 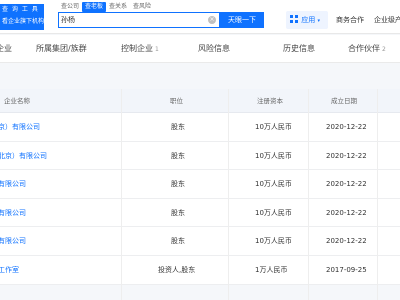 What do you see at coordinates (344, 101) in the screenshot?
I see `column-date: 成立日期` at bounding box center [344, 101].